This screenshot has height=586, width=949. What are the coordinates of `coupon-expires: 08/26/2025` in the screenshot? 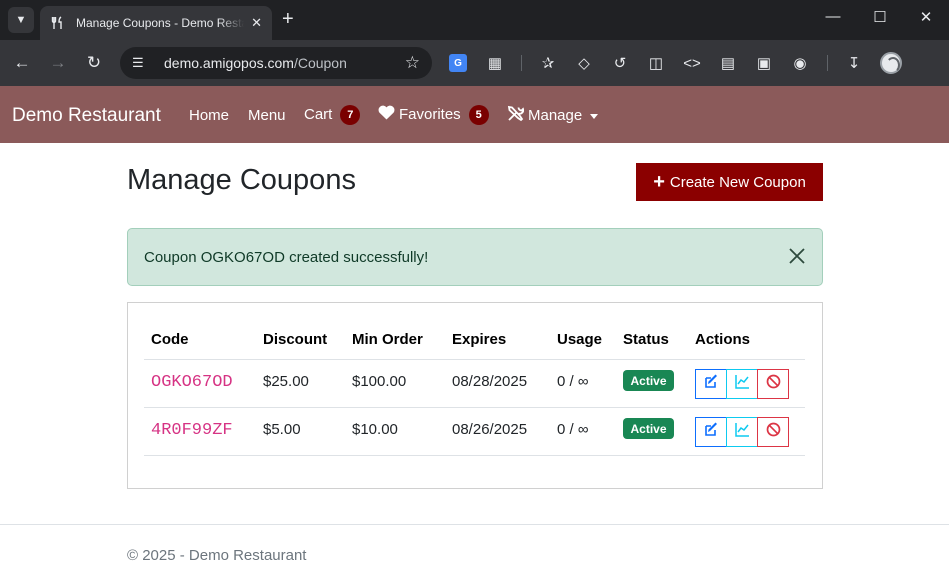 It's located at (490, 429).